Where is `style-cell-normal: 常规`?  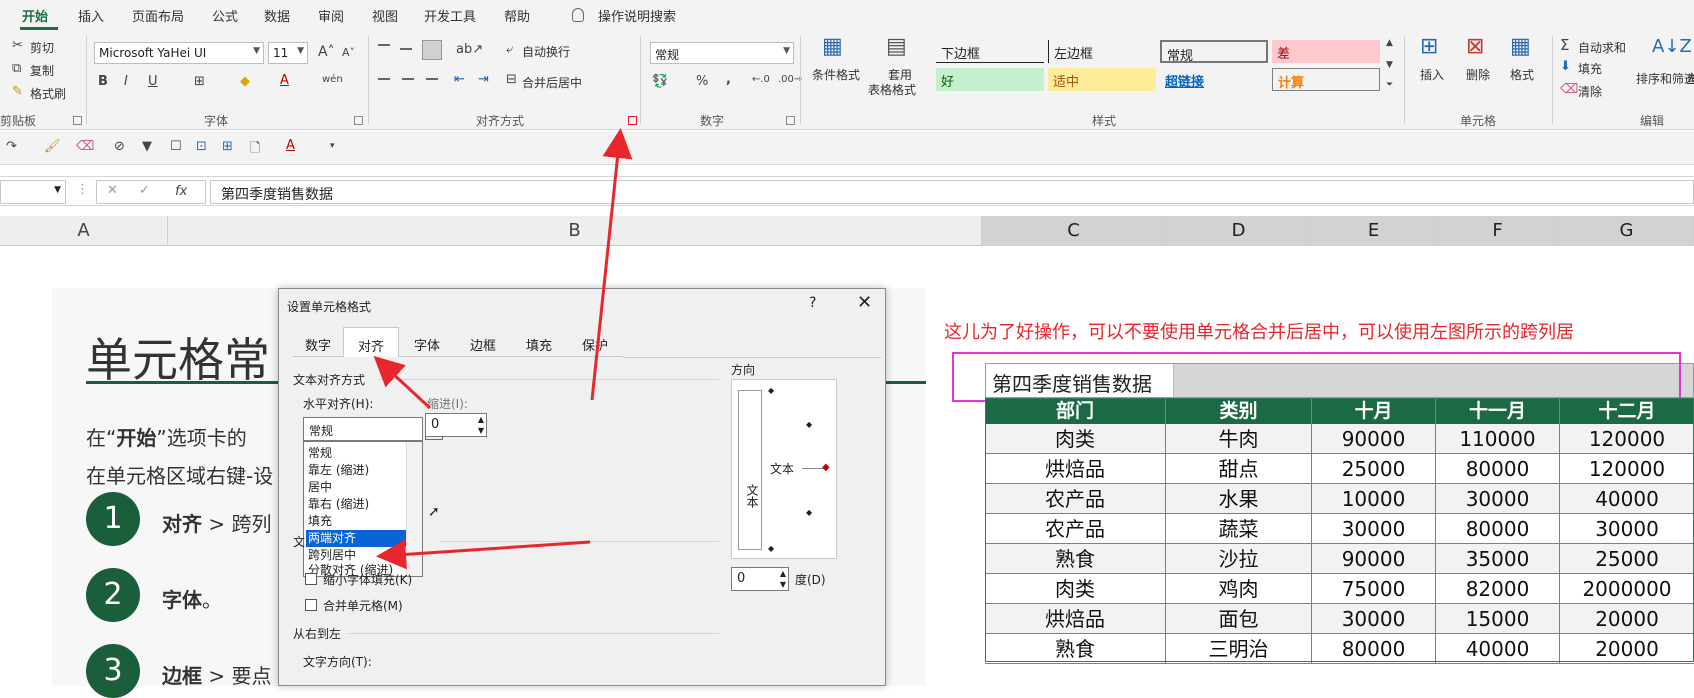
style-cell-normal: 常规 is located at coordinates (1214, 52).